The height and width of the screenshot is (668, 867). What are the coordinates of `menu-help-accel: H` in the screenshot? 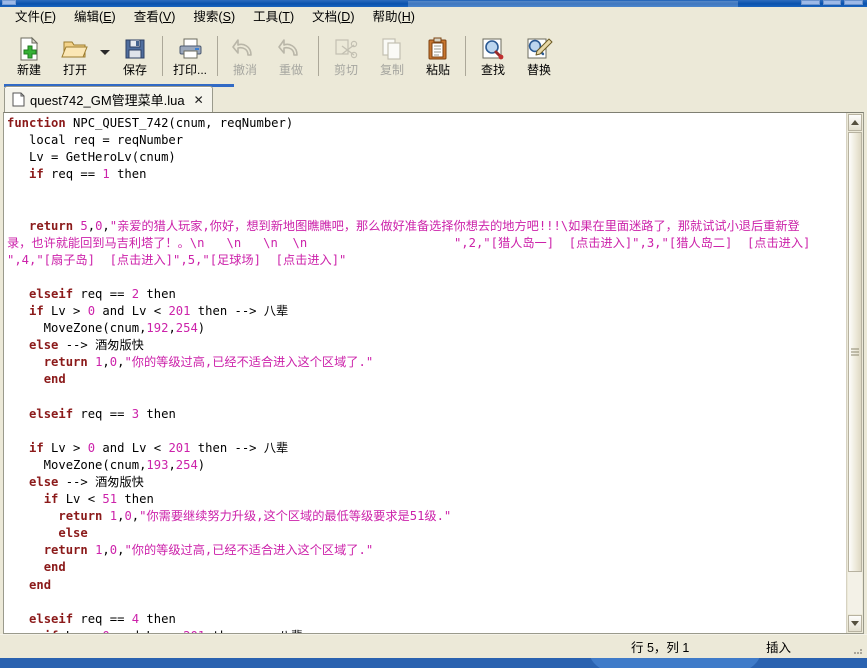 It's located at (406, 16).